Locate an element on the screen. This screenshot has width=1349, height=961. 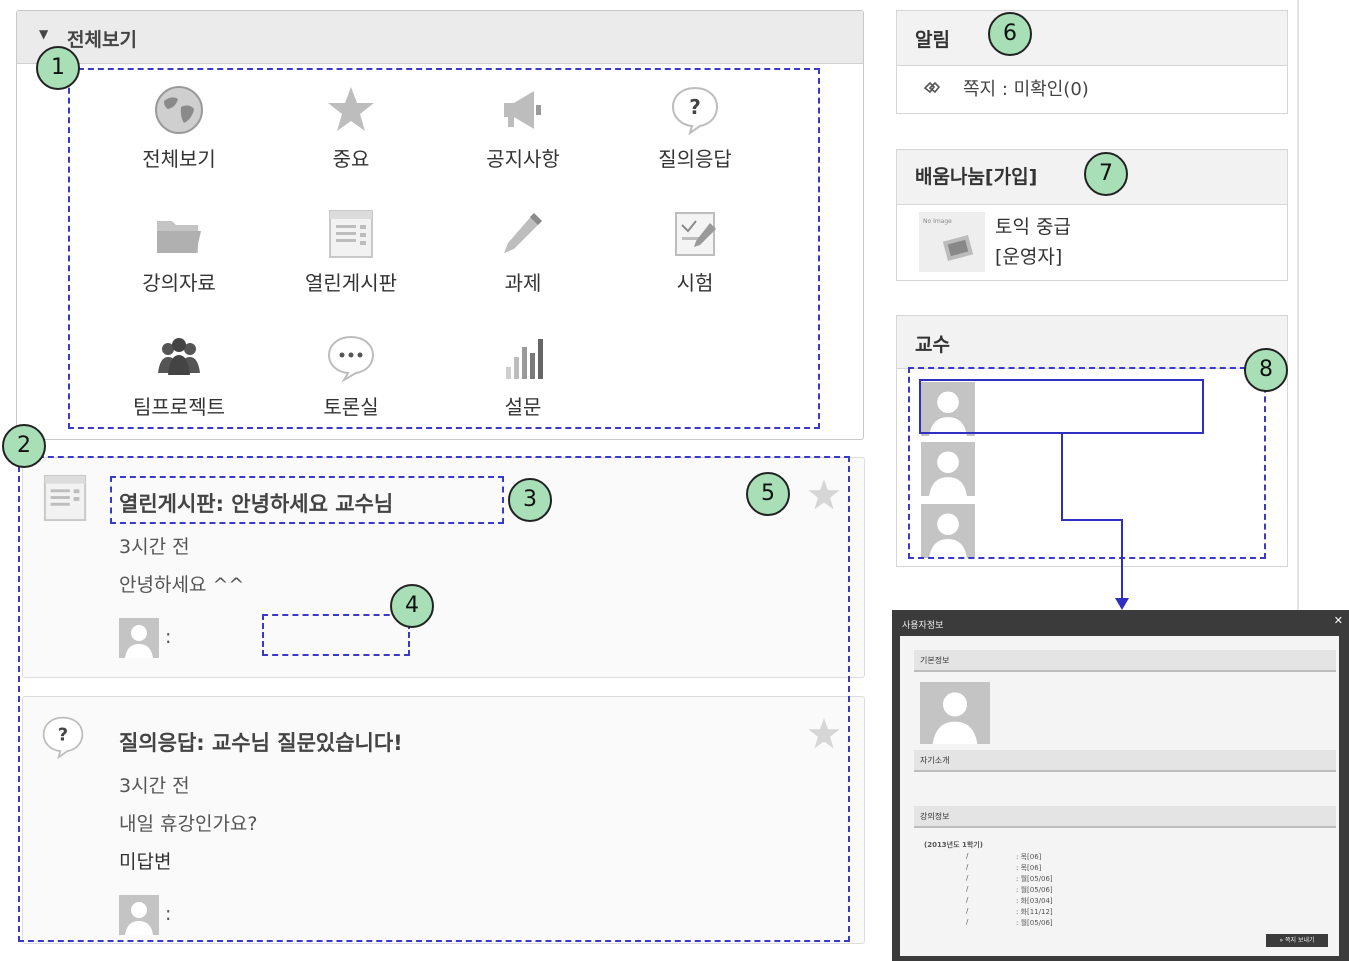
section-label: 강의정보 is located at coordinates (935, 816).